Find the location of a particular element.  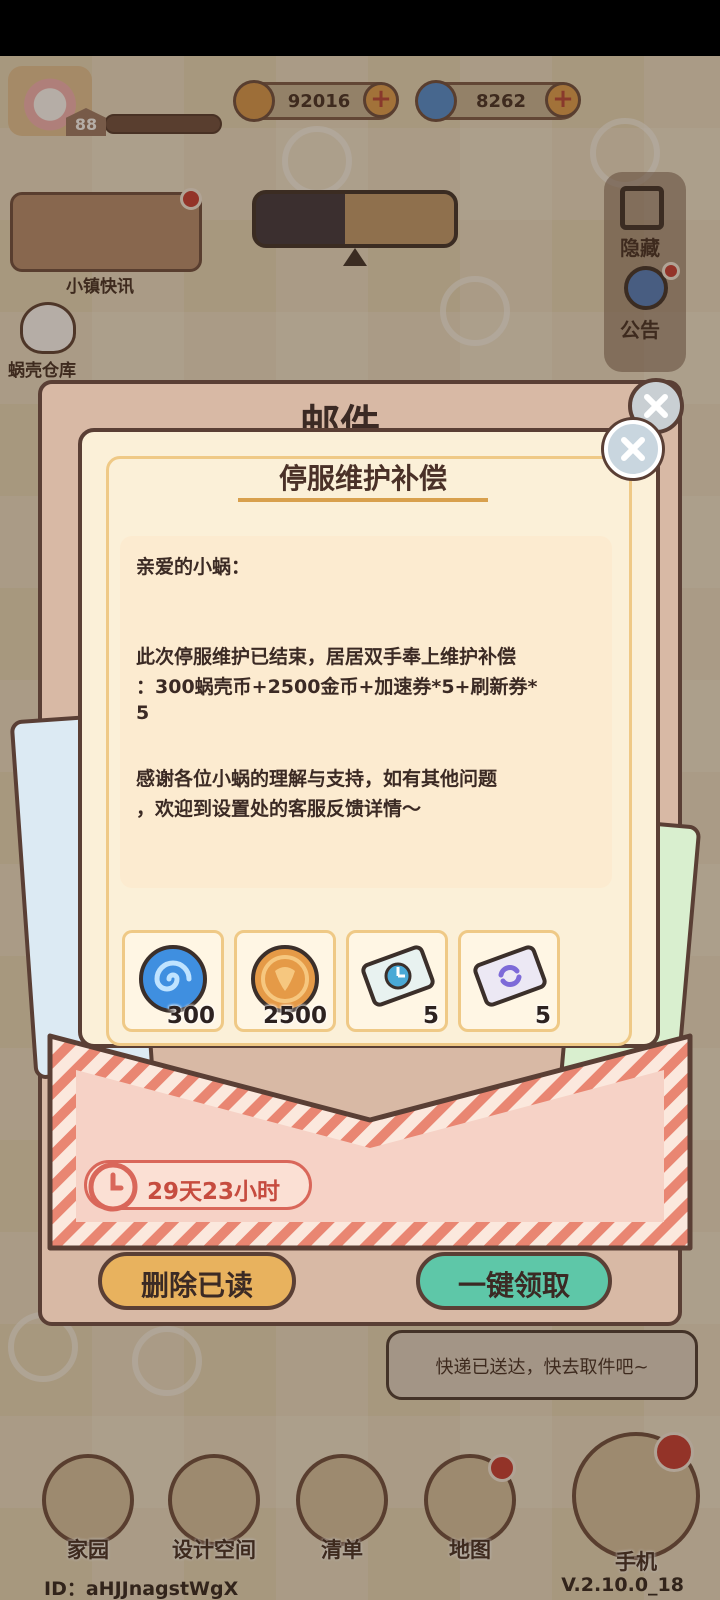

claim-all-button: 一键领取 is located at coordinates (514, 1281).